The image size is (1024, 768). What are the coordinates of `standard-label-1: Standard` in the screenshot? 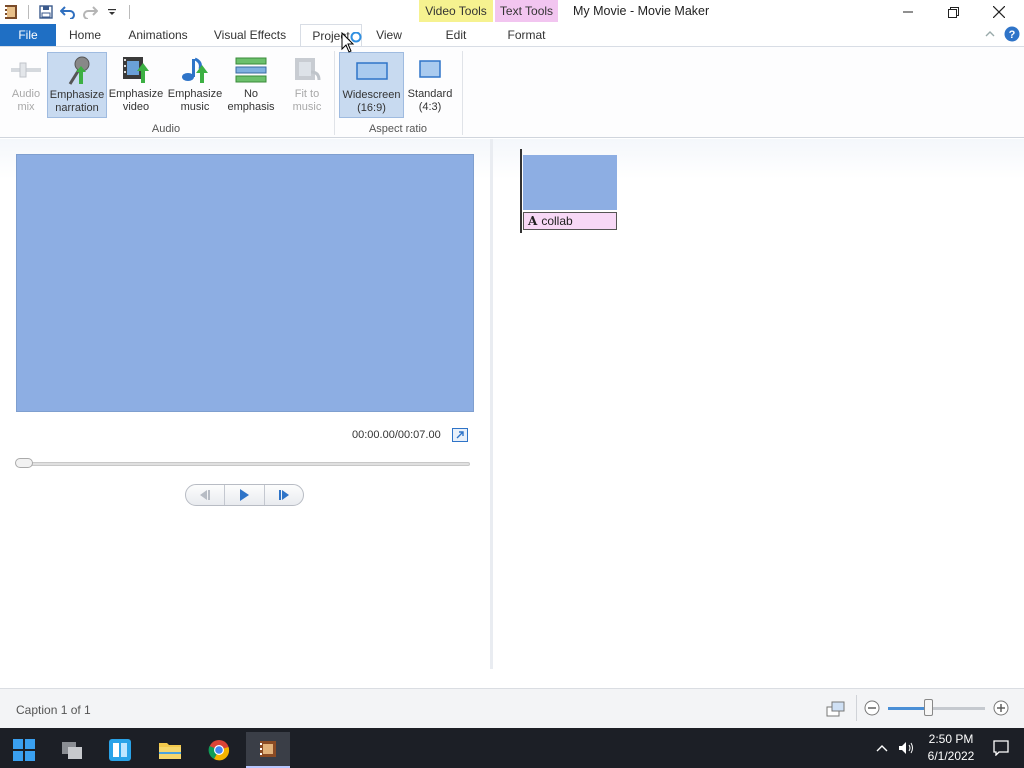 It's located at (430, 94).